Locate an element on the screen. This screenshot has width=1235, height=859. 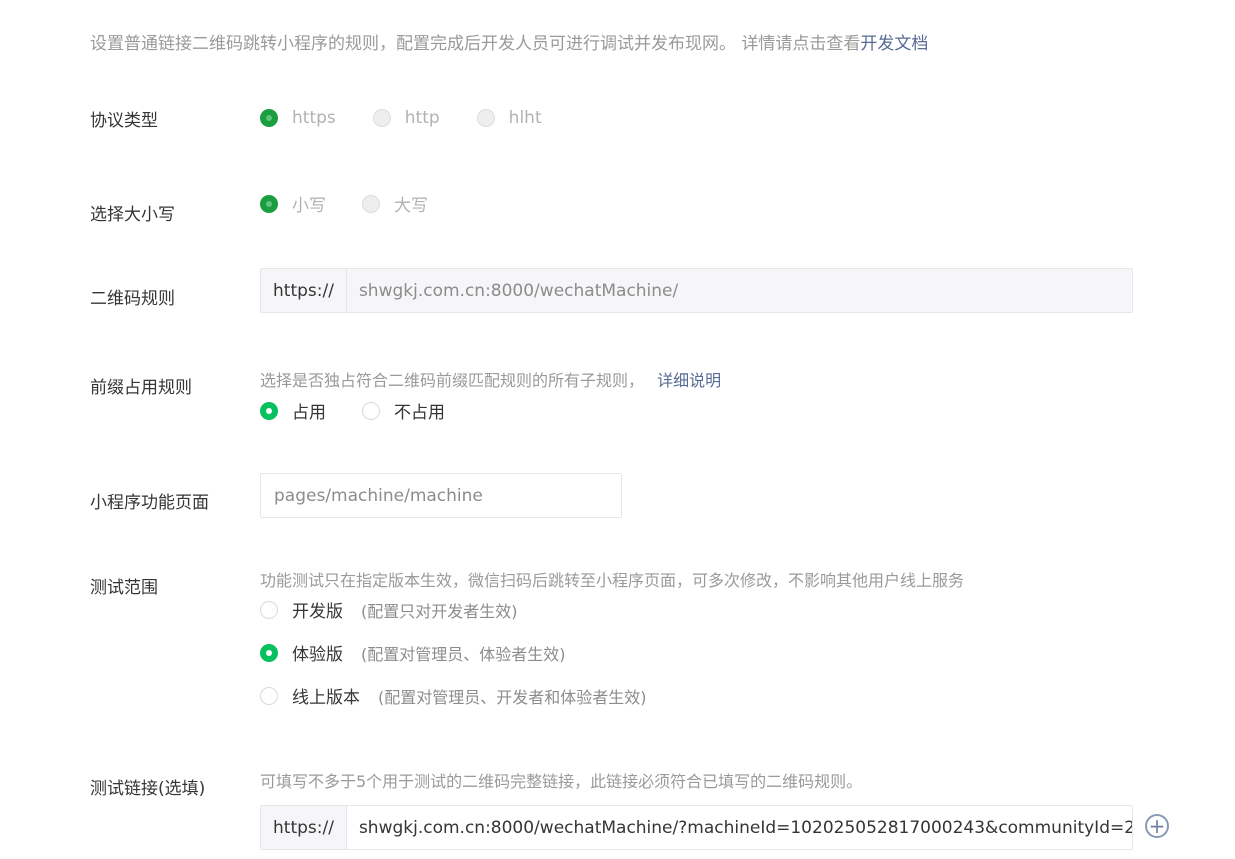
prefix-not-occupy-radio: 不占用 is located at coordinates (403, 410).